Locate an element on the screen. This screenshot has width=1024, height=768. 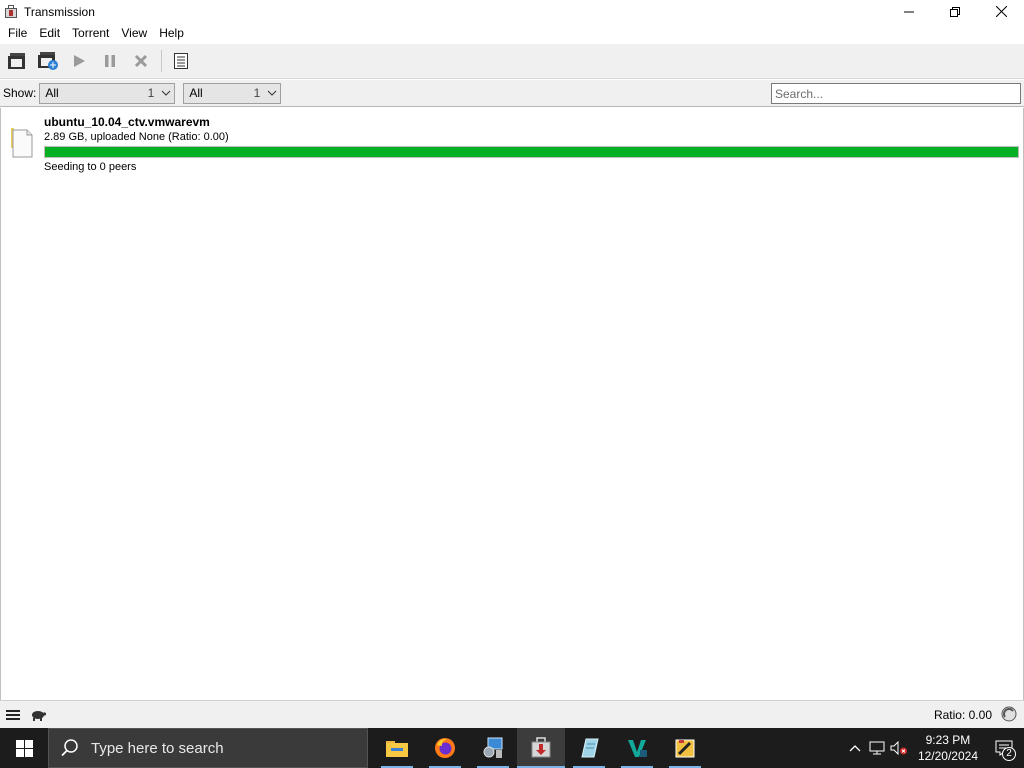
code-editor-icon is located at coordinates (637, 748).